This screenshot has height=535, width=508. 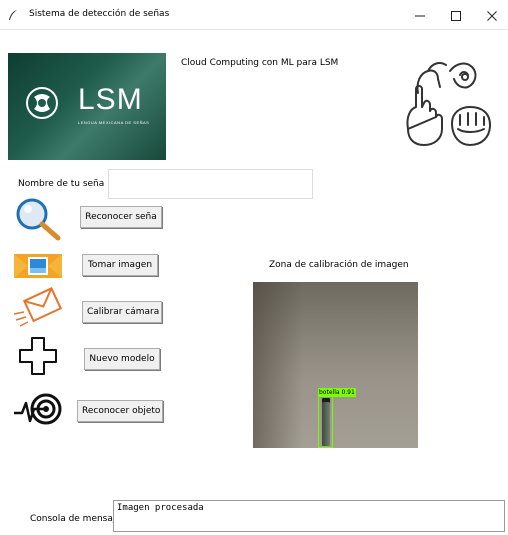 I want to click on maximize-icon, so click(x=456, y=16).